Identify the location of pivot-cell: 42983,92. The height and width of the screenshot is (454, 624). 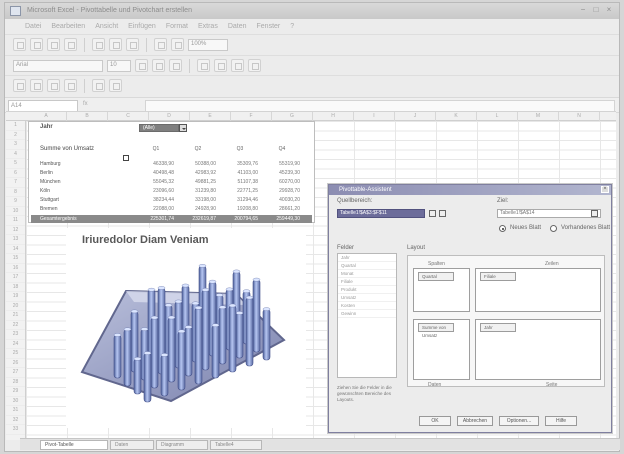
(199, 173).